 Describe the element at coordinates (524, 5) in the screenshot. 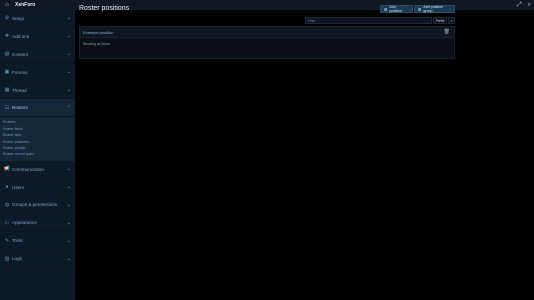

I see `topbar-actions: ⤢ ⌕` at that location.